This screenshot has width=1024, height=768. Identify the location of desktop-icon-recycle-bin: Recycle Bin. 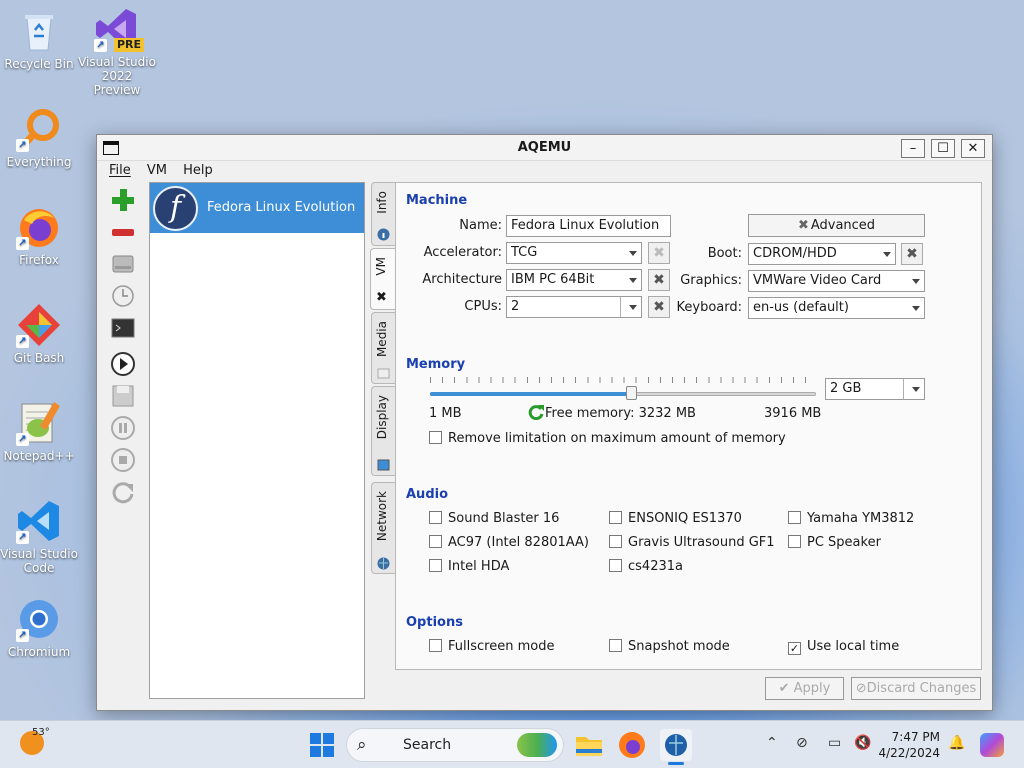
(39, 39).